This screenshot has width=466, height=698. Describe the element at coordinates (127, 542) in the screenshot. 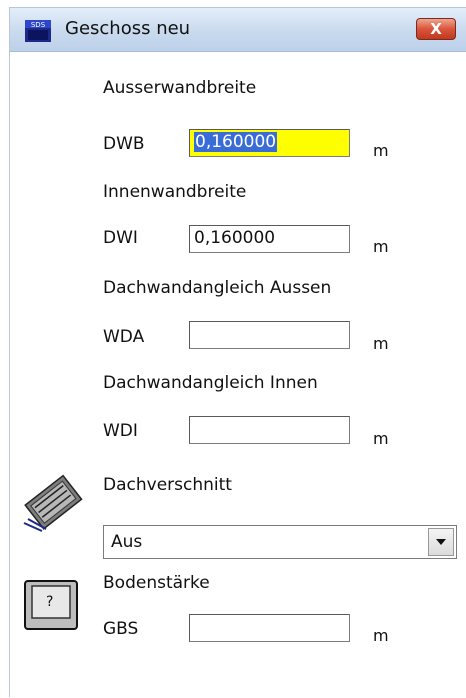

I see `roof-cut-selected-value: Aus` at that location.